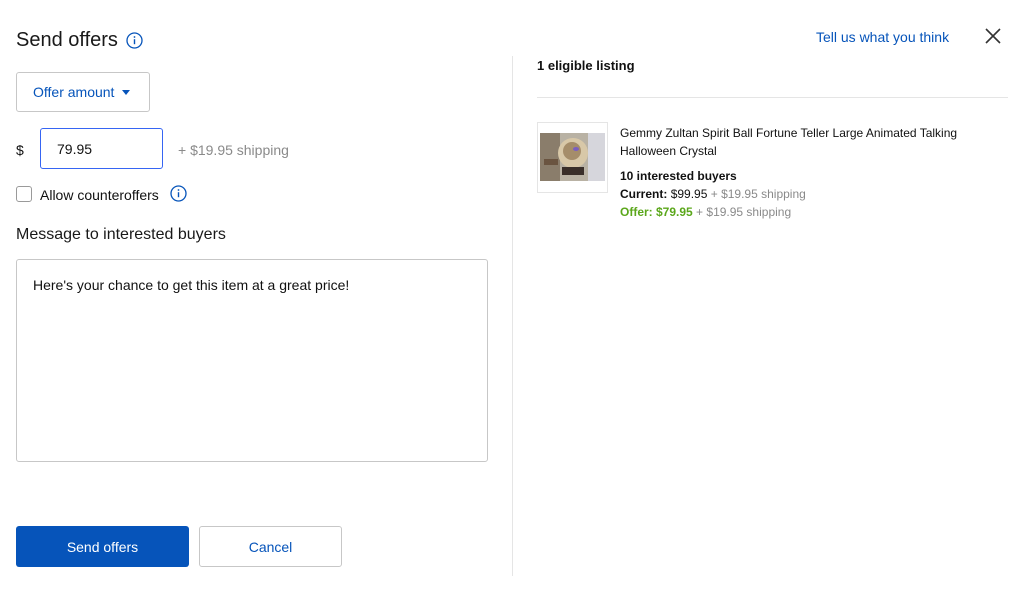 The width and height of the screenshot is (1024, 589). What do you see at coordinates (74, 92) in the screenshot?
I see `offer-type-label: Offer amount` at bounding box center [74, 92].